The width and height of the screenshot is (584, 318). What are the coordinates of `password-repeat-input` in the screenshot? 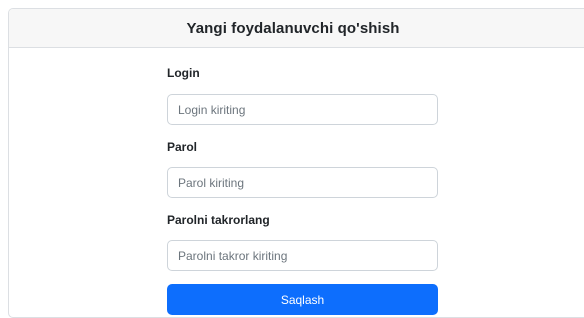 It's located at (302, 255).